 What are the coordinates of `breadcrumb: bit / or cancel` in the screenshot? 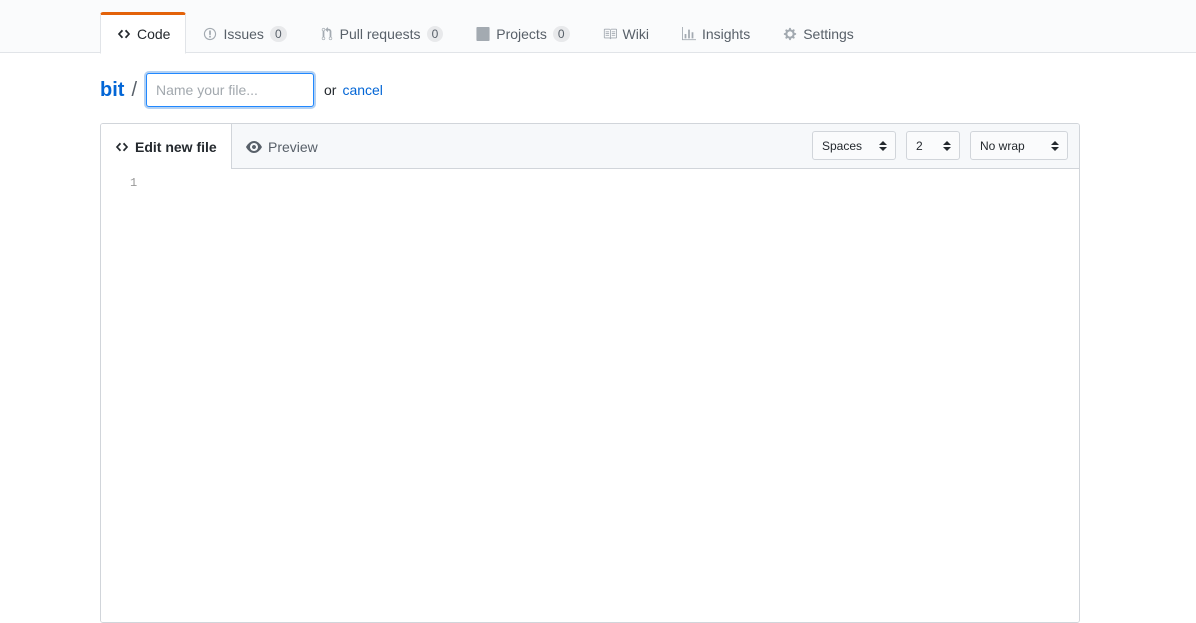 It's located at (241, 90).